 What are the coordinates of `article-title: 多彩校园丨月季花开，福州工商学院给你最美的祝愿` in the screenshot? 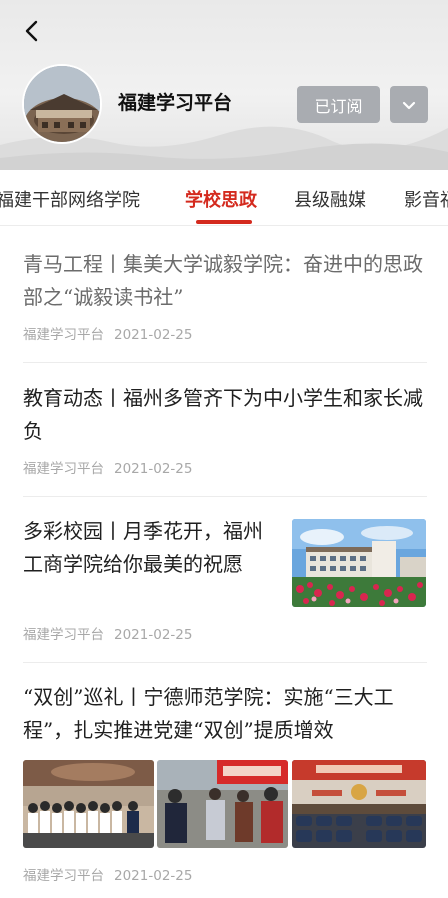 It's located at (143, 547).